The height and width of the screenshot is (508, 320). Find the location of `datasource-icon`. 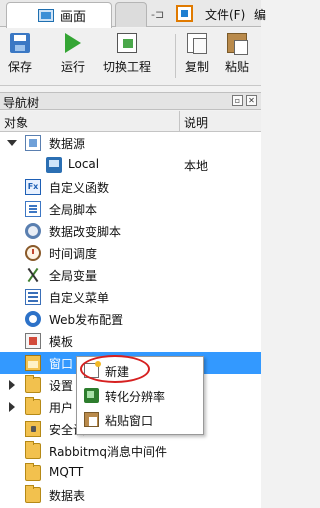

datasource-icon is located at coordinates (33, 143).